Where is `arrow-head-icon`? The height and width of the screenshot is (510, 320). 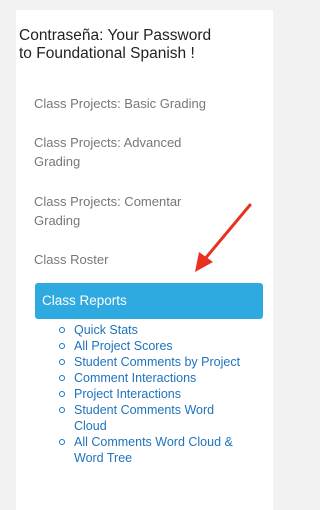
arrow-head-icon is located at coordinates (204, 262).